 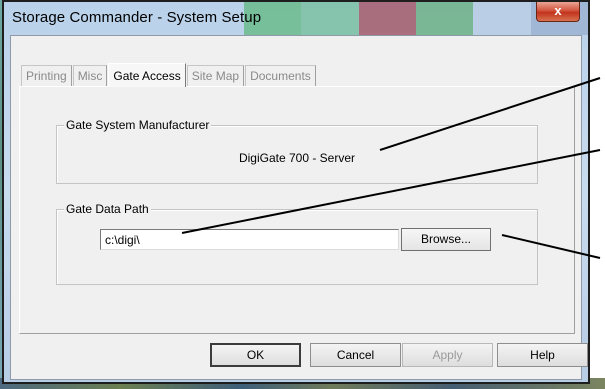 I want to click on gate-system-manufacturer-value: DigiGate 700 - Server, so click(x=297, y=158).